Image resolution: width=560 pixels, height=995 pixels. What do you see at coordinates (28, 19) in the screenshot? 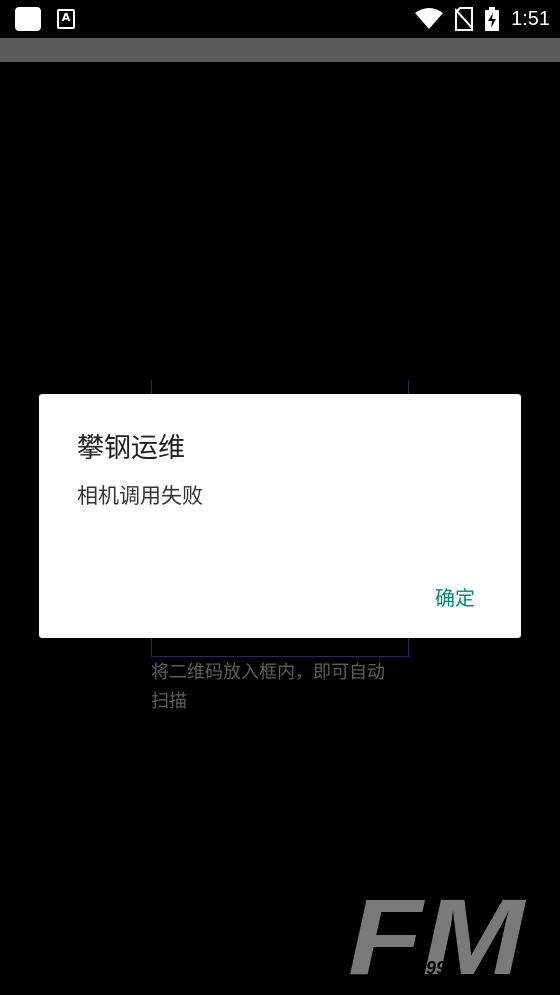
I see `app-square-icon` at bounding box center [28, 19].